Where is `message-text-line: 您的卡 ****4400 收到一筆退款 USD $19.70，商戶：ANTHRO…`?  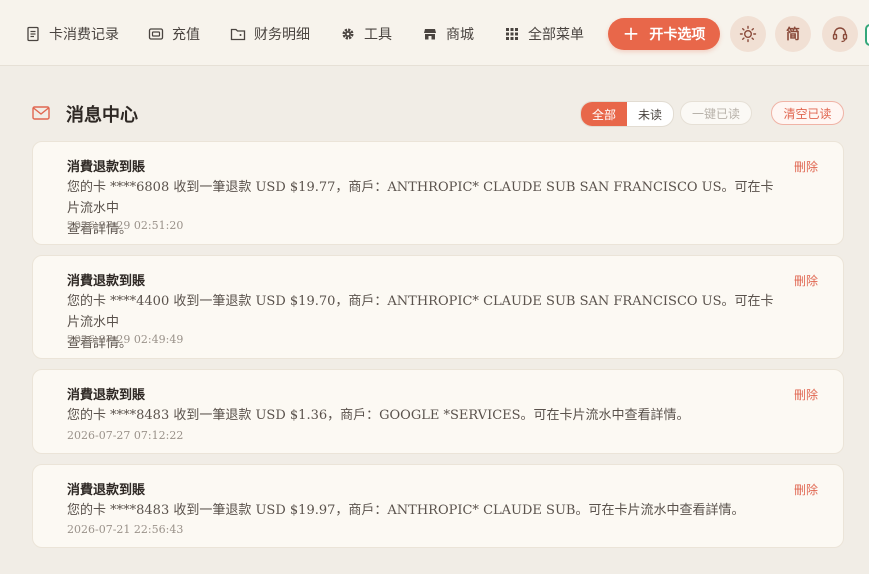
message-text-line: 您的卡 ****4400 收到一筆退款 USD $19.70，商戶：ANTHRO… is located at coordinates (420, 312).